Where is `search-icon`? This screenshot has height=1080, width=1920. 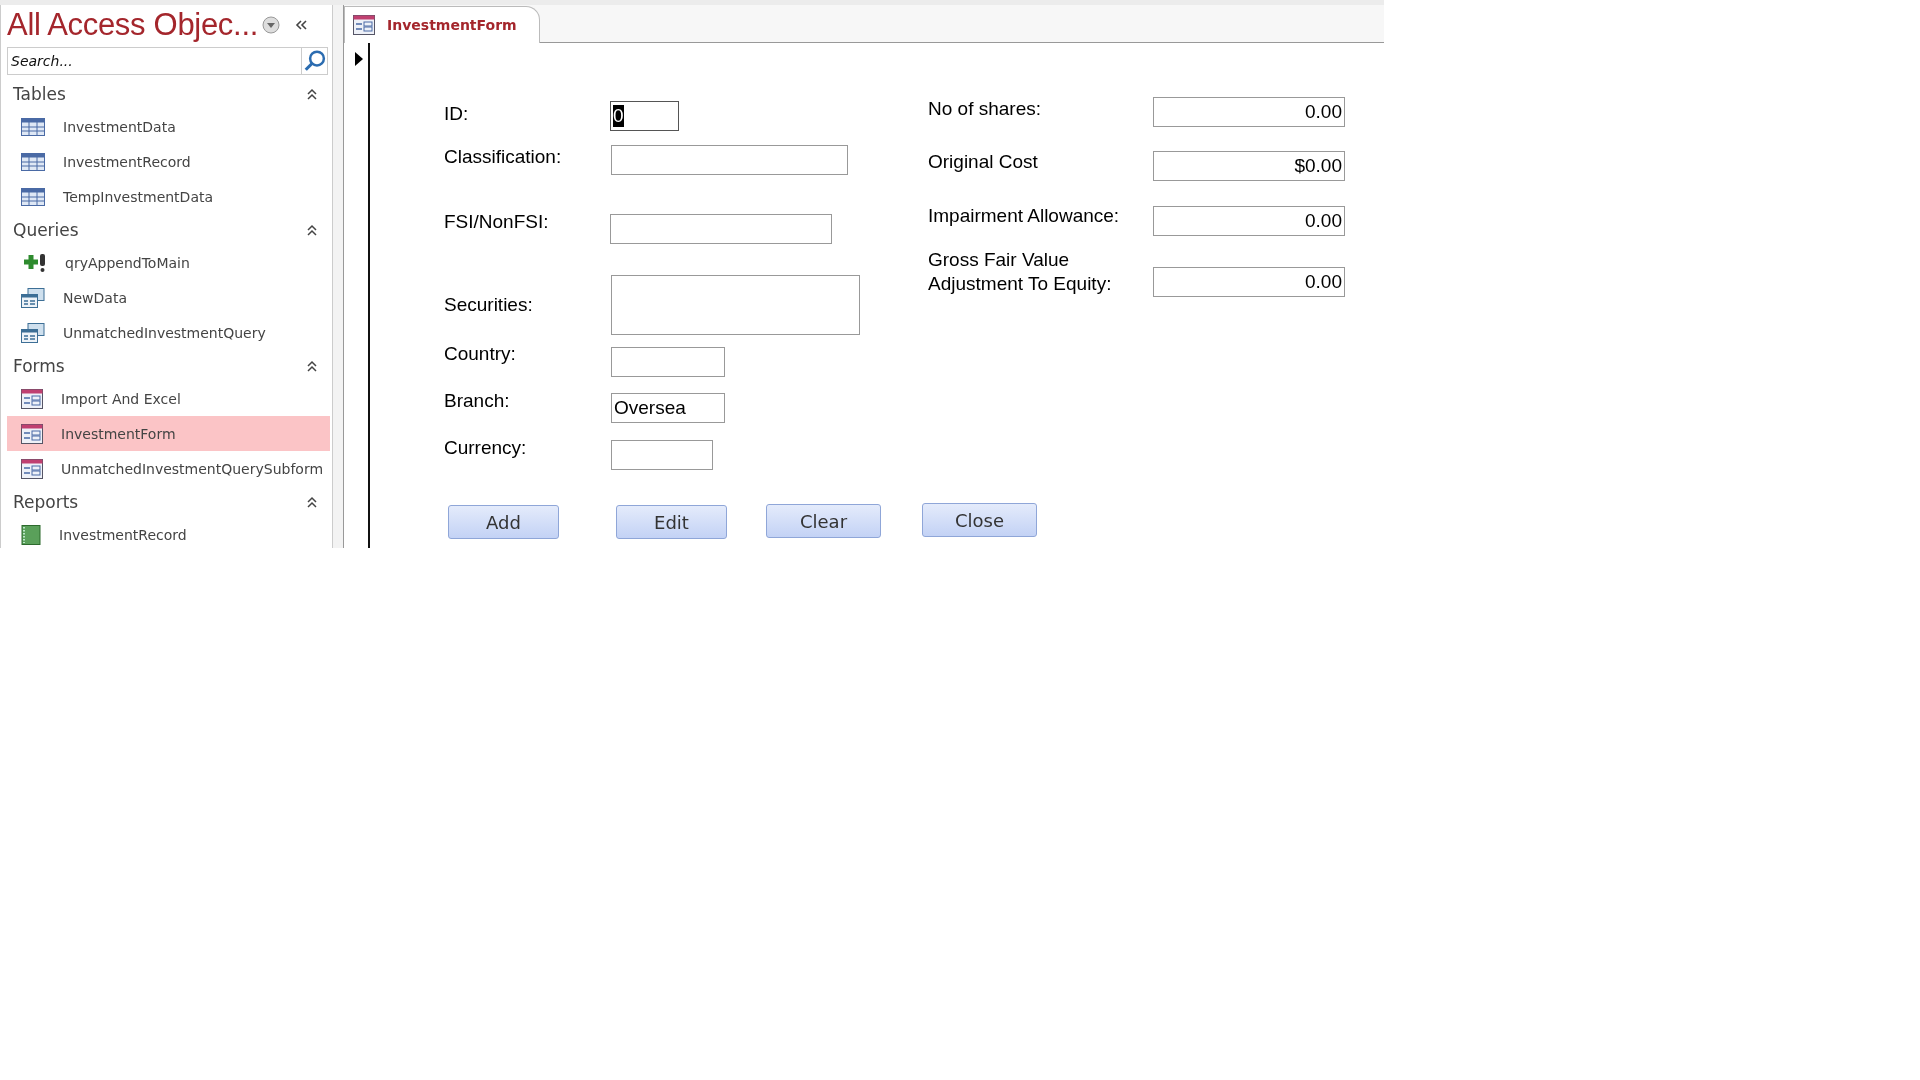
search-icon is located at coordinates (315, 61).